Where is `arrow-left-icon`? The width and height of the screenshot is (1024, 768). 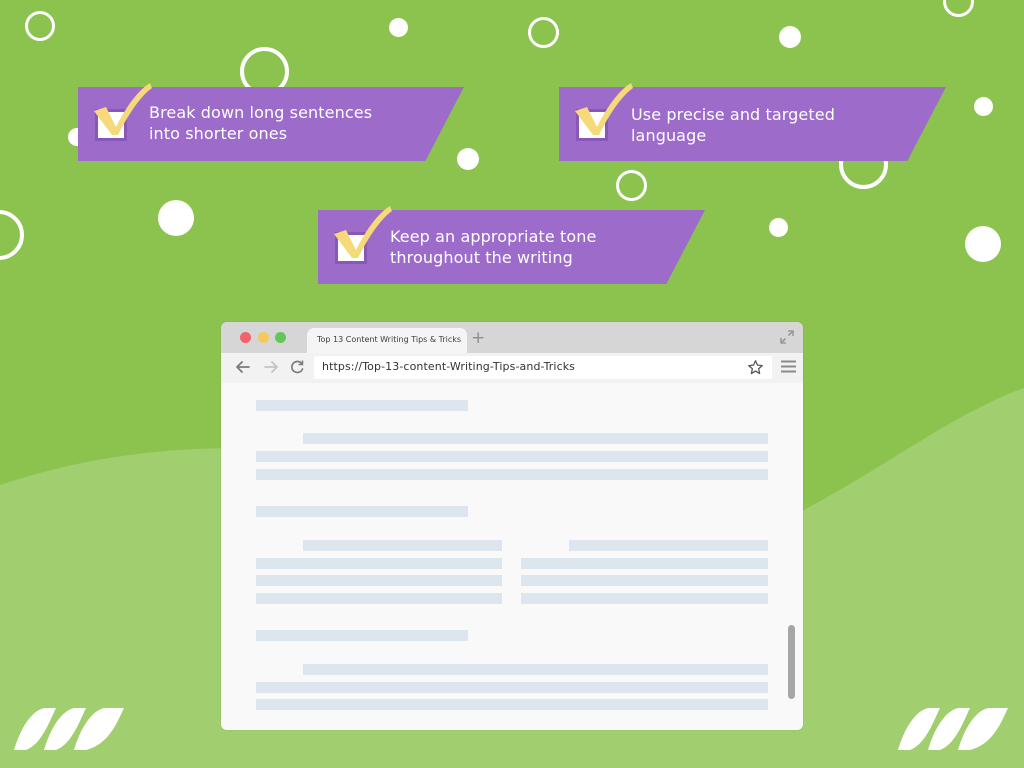
arrow-left-icon is located at coordinates (243, 367).